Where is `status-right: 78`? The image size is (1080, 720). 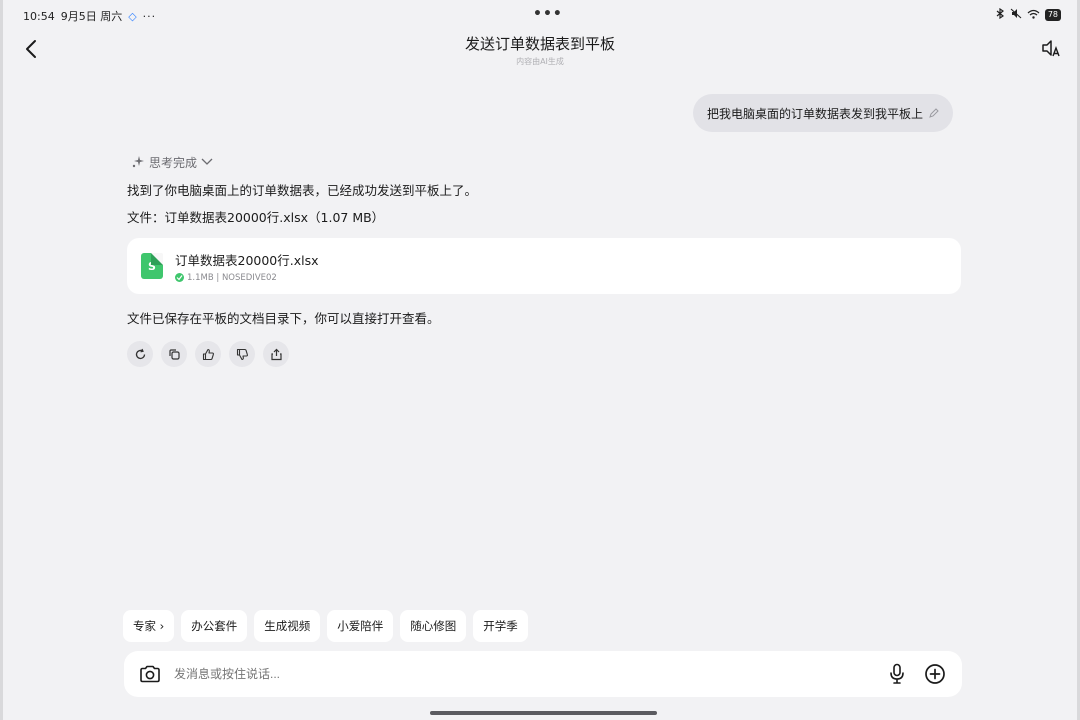
status-right: 78 is located at coordinates (1028, 14).